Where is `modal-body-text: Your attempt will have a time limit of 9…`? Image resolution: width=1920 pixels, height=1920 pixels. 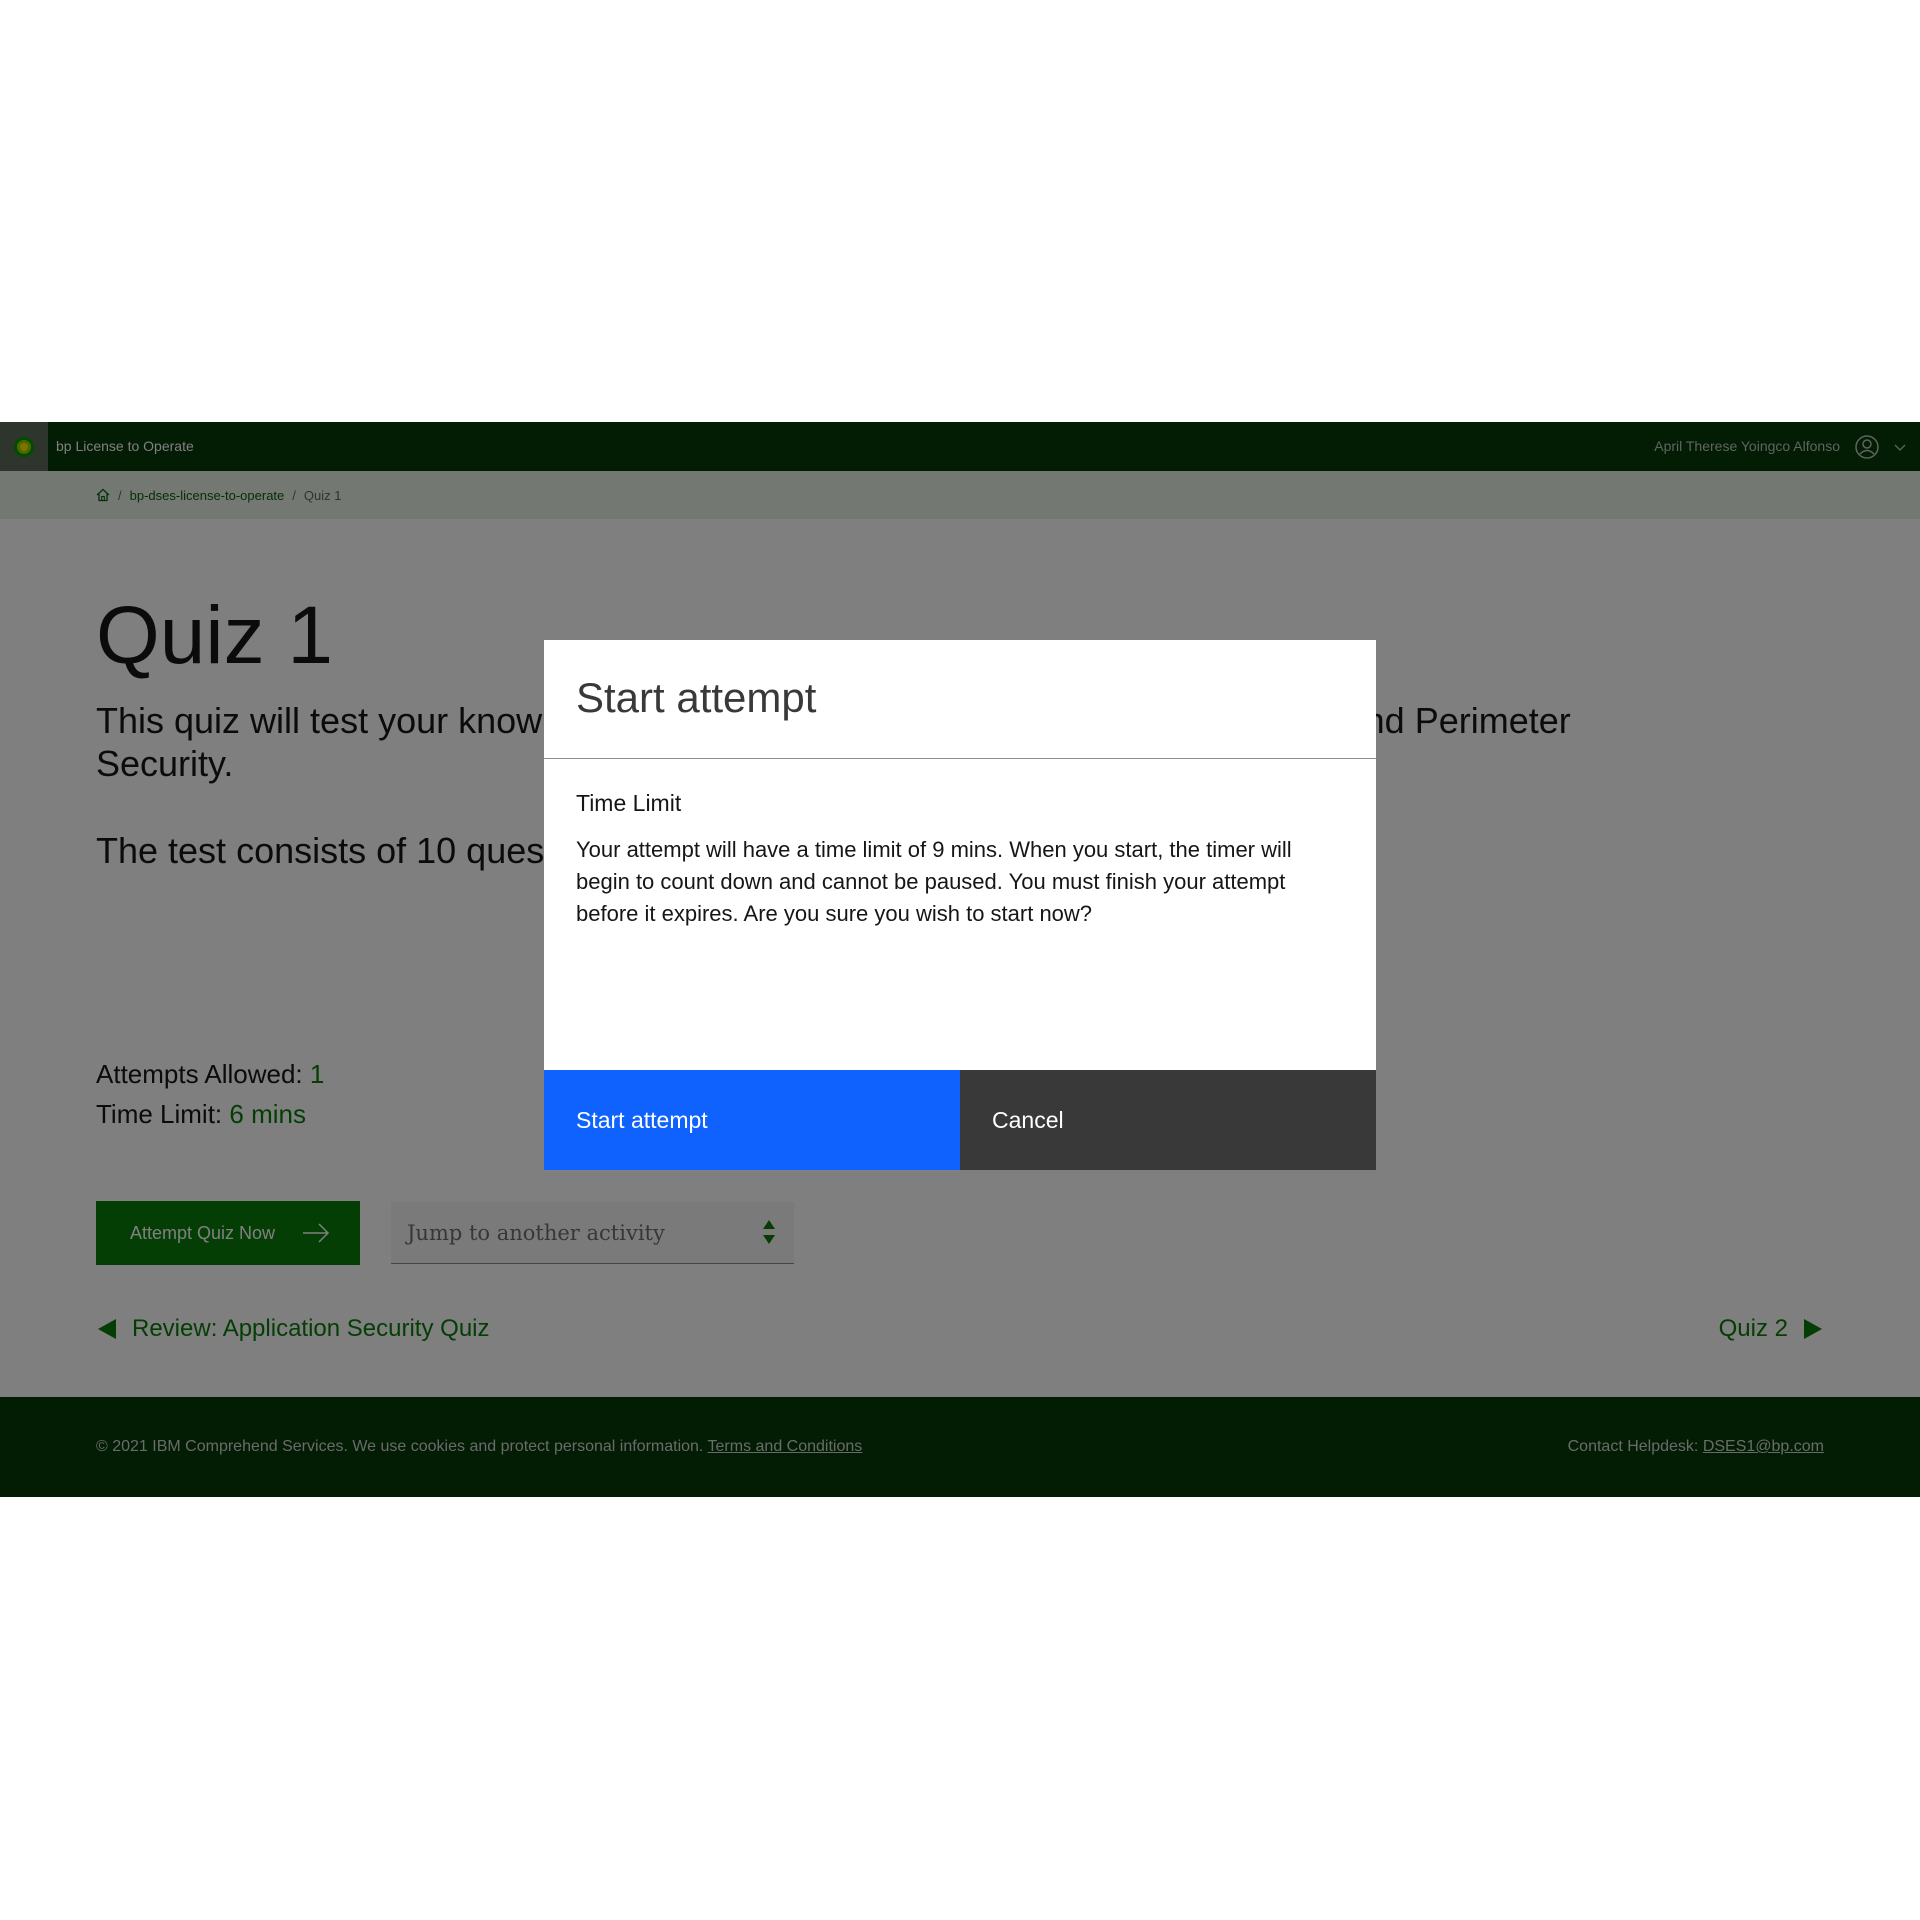 modal-body-text: Your attempt will have a time limit of 9… is located at coordinates (934, 881).